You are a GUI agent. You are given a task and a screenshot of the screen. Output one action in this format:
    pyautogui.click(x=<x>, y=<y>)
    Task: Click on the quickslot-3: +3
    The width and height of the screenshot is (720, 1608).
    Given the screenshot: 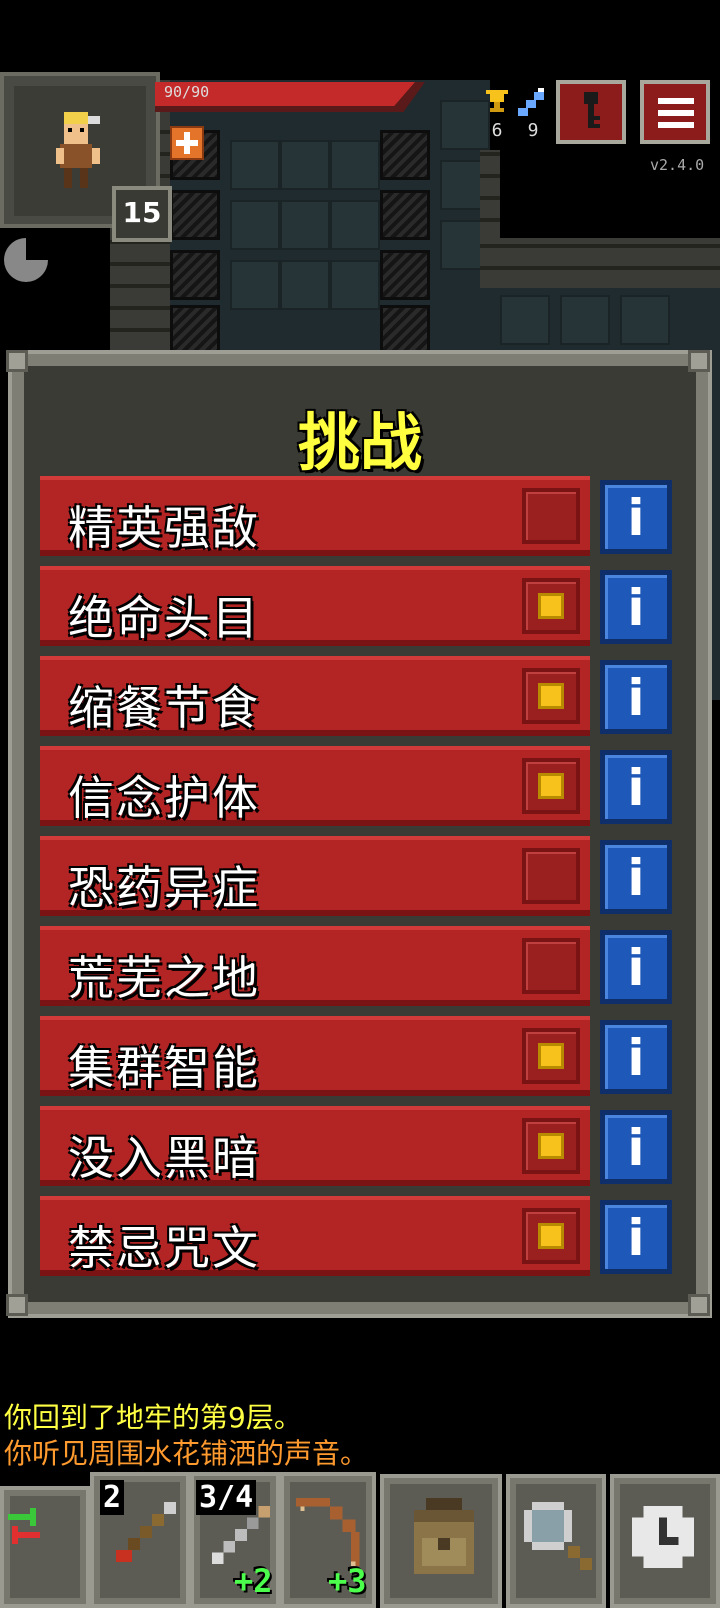 What is the action you would take?
    pyautogui.click(x=328, y=1540)
    